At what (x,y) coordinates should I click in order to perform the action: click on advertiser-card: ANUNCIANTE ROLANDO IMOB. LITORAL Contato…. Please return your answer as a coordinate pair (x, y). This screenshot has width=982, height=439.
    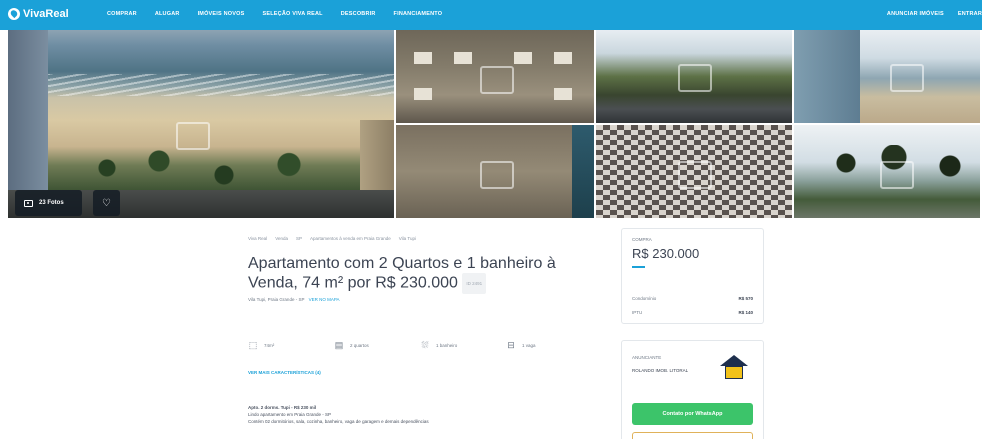
    Looking at the image, I should click on (692, 389).